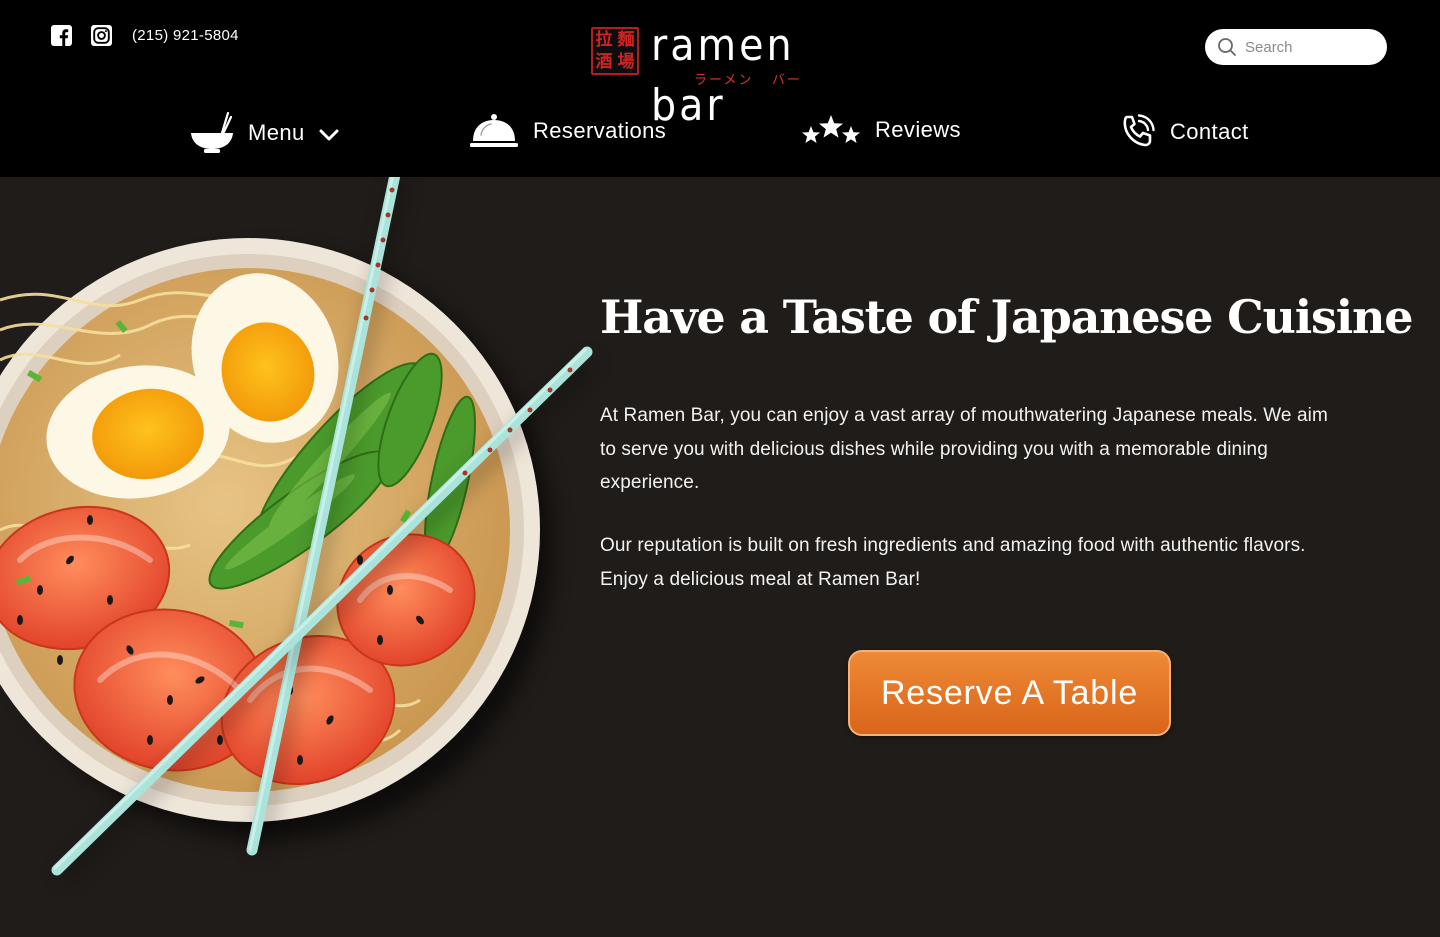  I want to click on seal-char: 麵, so click(626, 39).